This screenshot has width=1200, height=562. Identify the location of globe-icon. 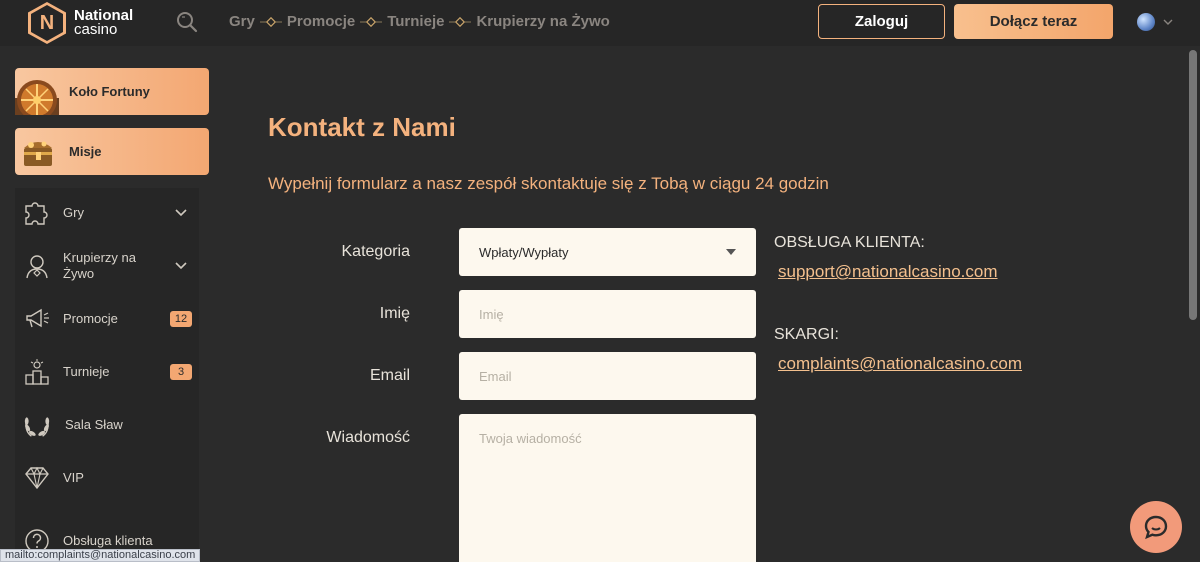
(1146, 22).